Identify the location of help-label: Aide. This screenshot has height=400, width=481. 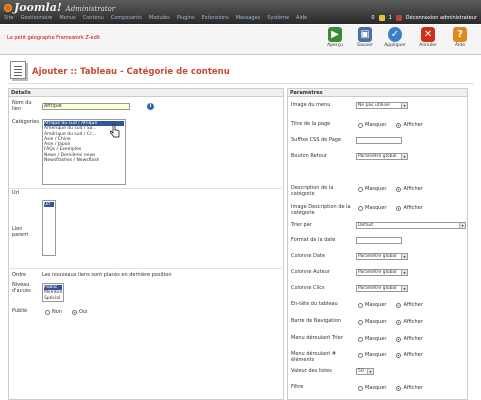
(460, 45).